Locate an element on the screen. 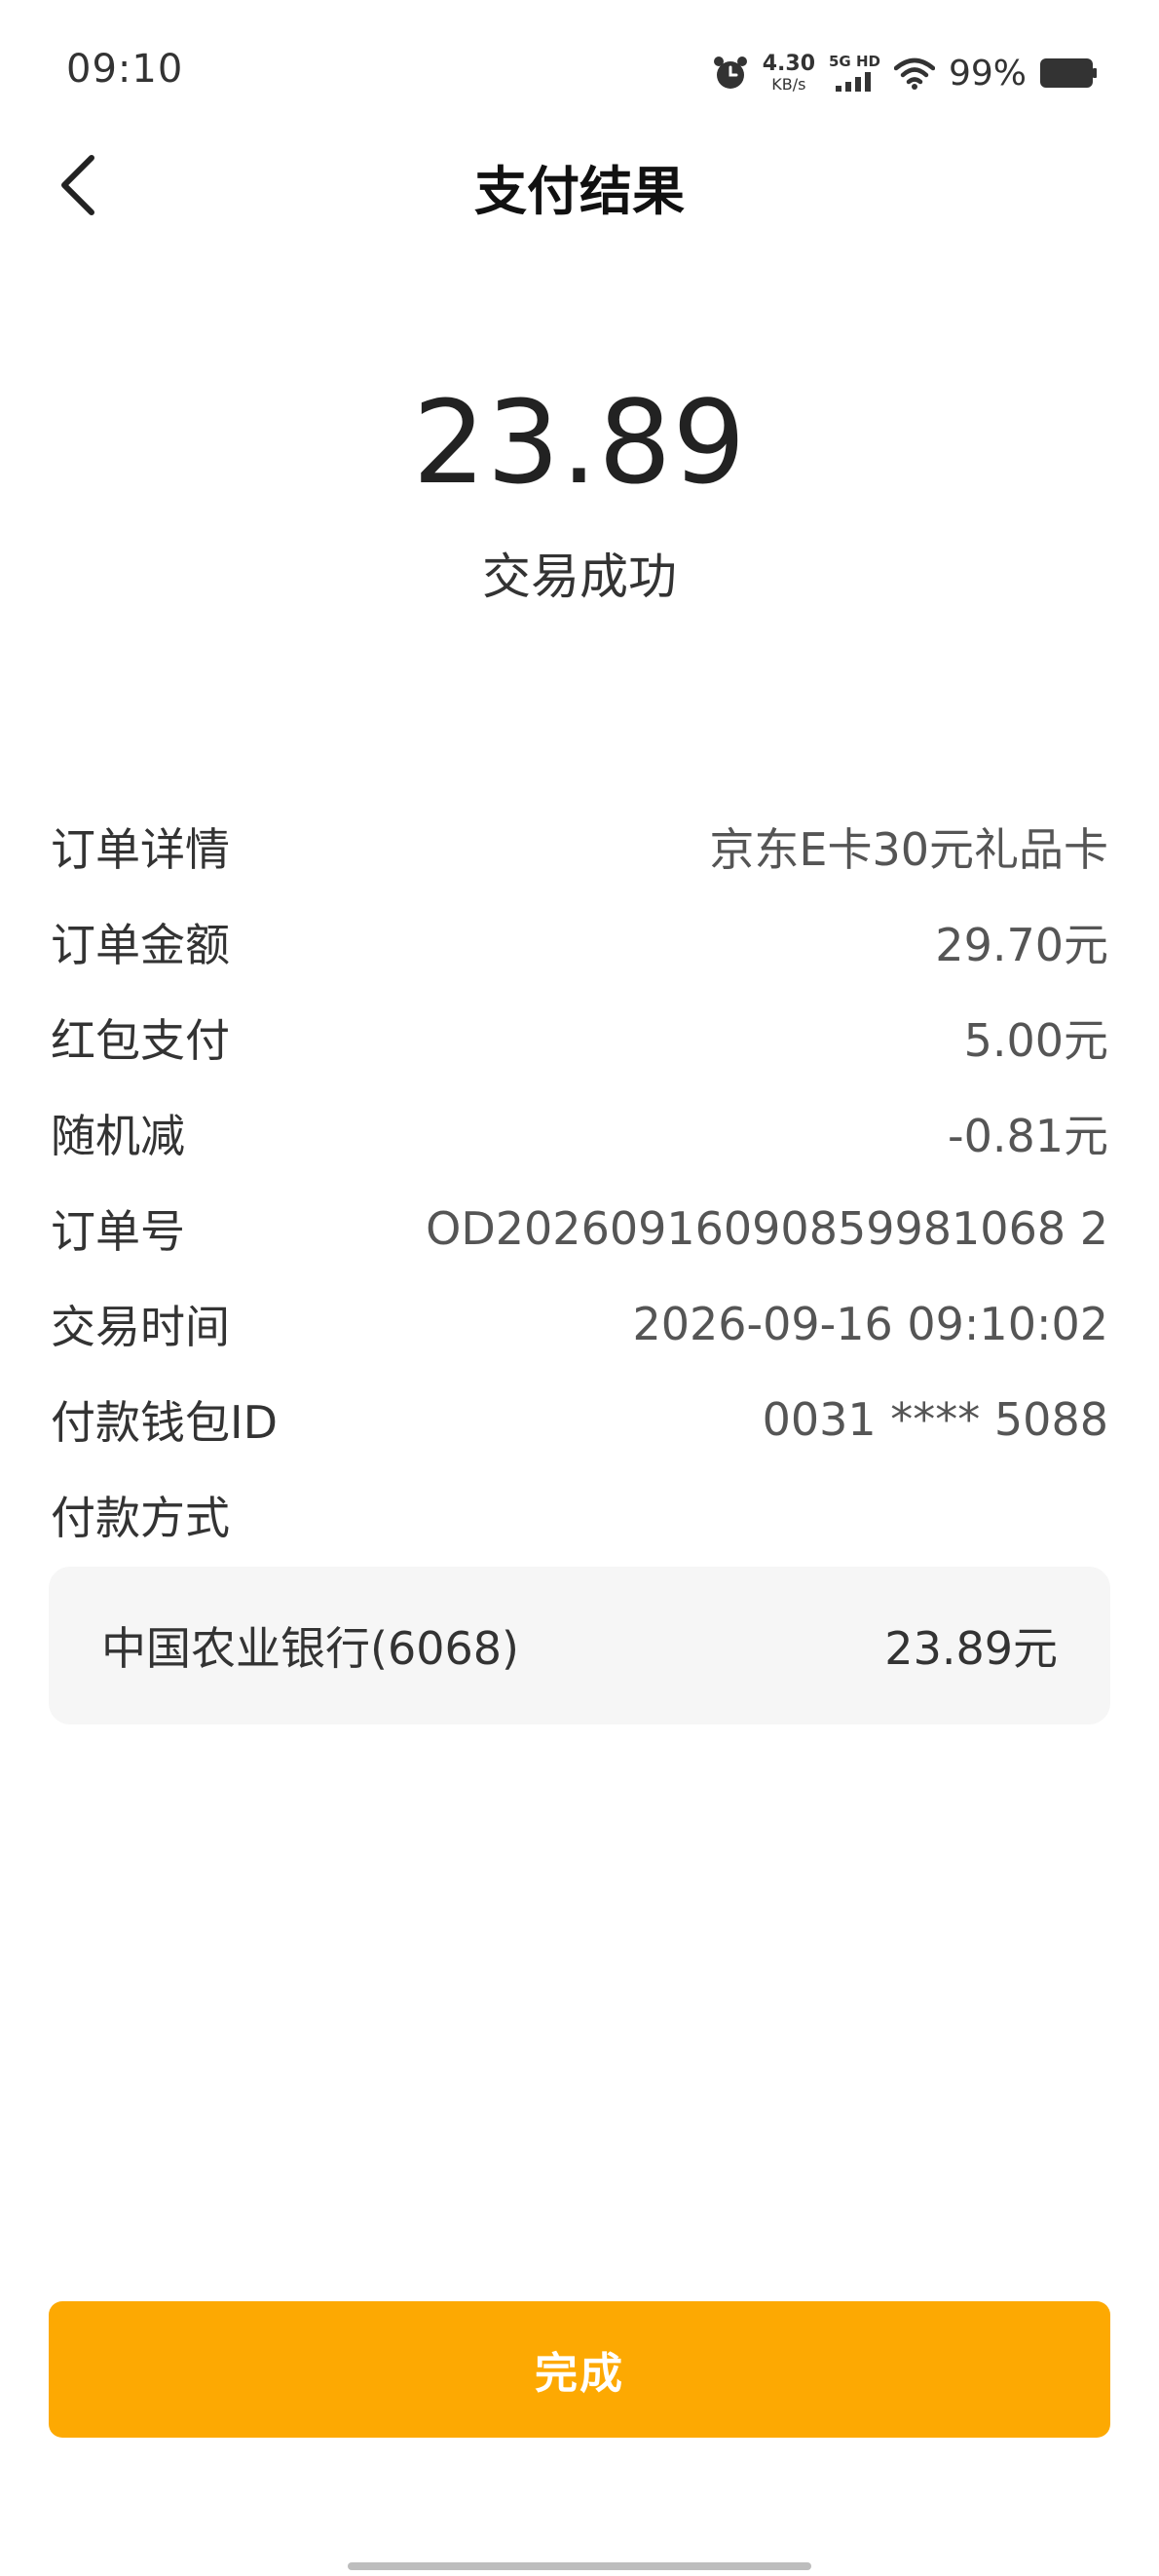 This screenshot has width=1159, height=2576. home-indicator is located at coordinates (579, 2566).